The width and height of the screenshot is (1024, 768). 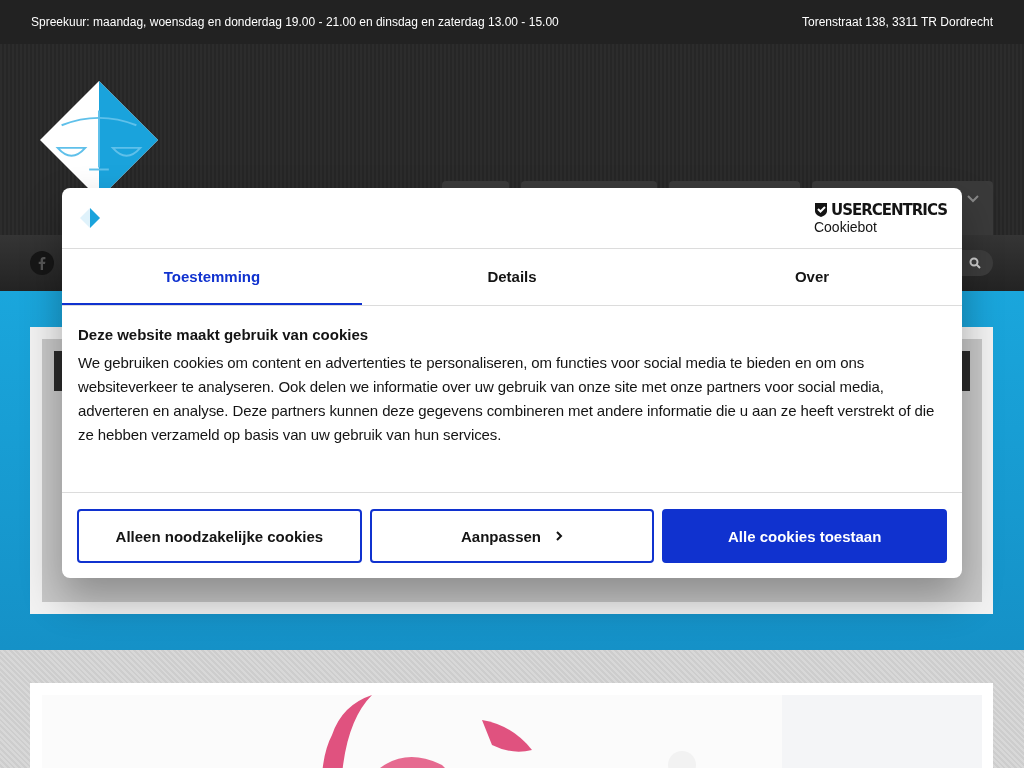 I want to click on shield-icon, so click(x=820, y=210).